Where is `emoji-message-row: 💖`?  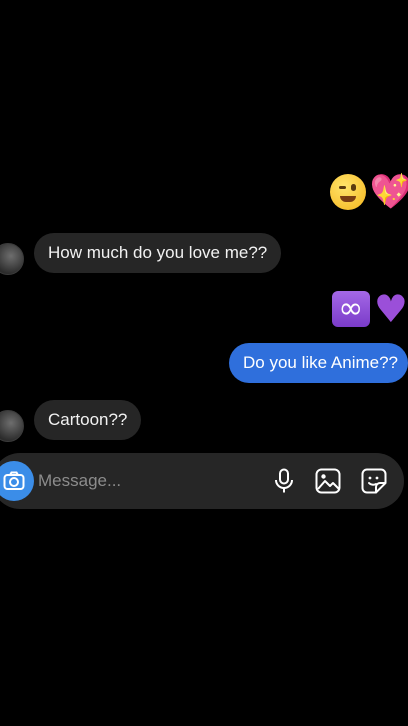 emoji-message-row: 💖 is located at coordinates (368, 192).